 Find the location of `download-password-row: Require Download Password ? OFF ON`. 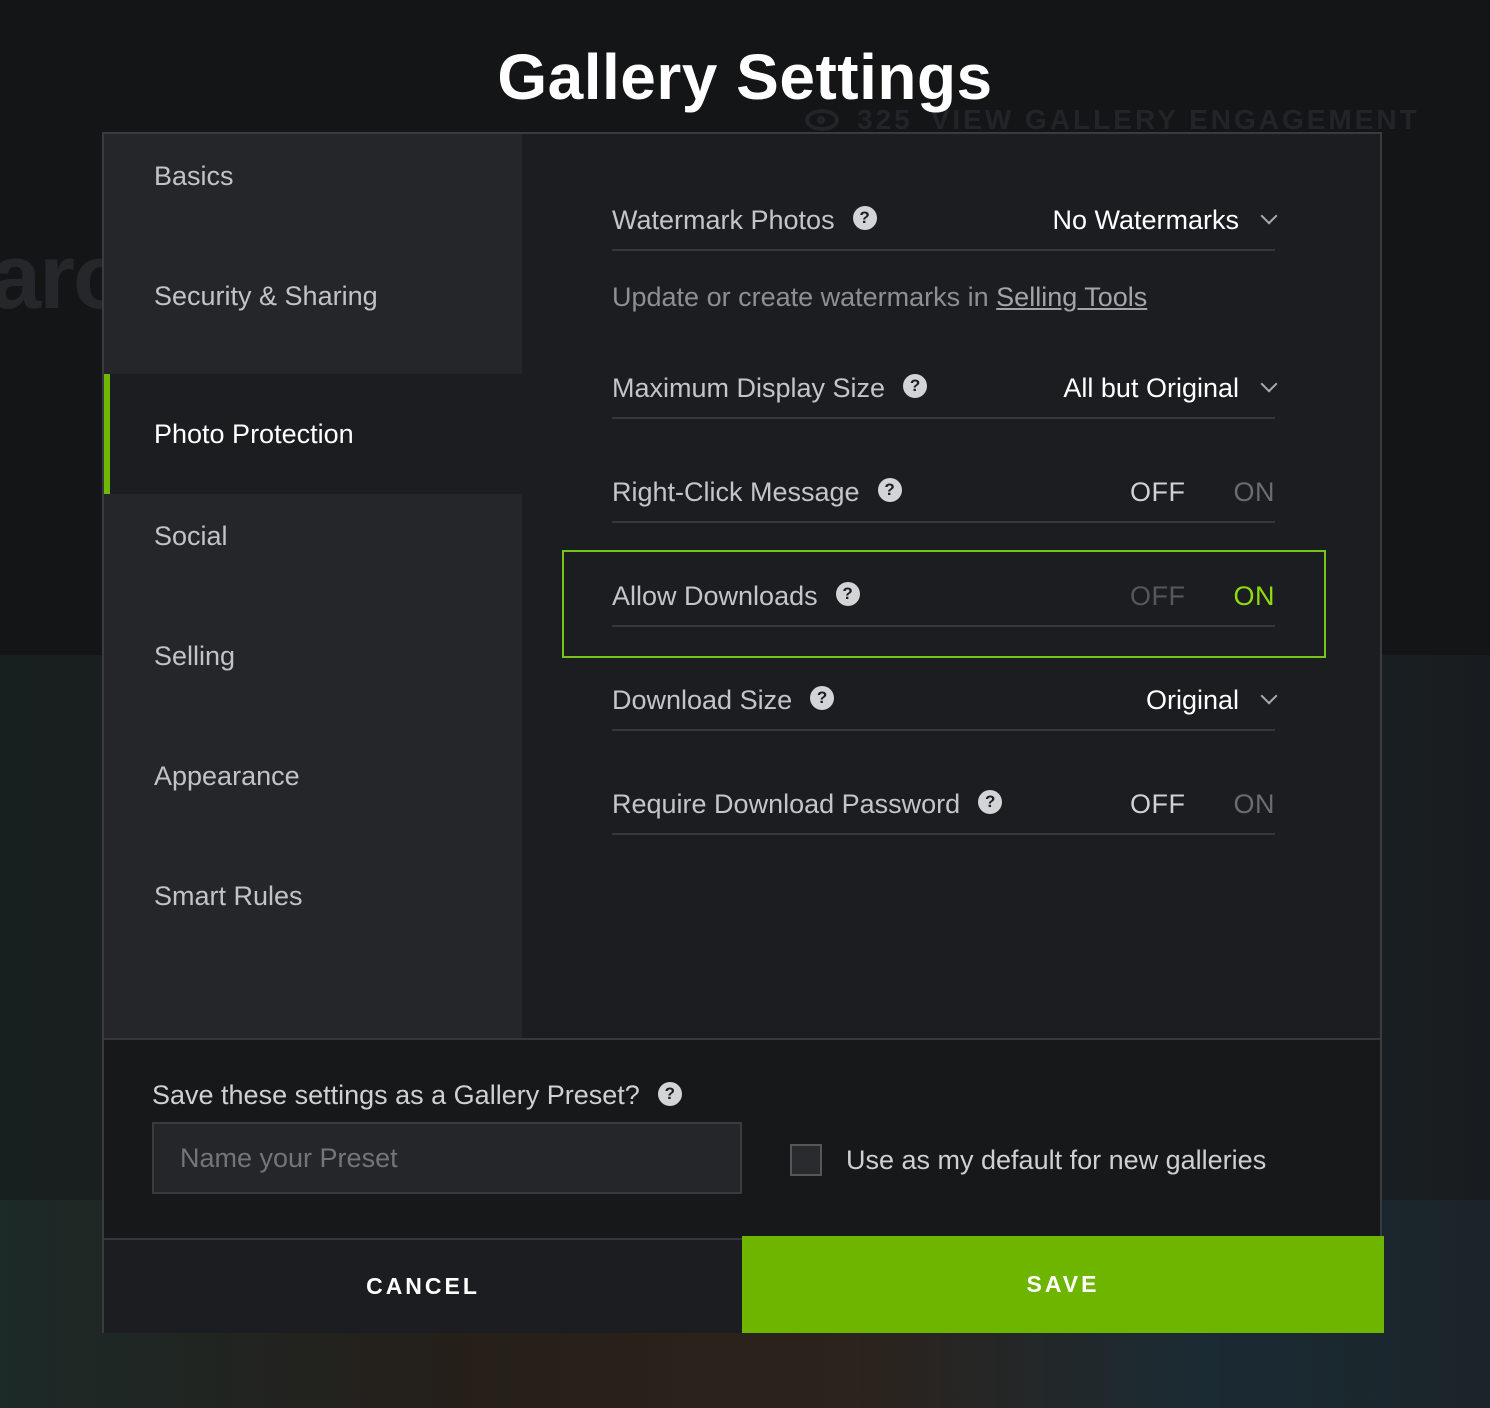

download-password-row: Require Download Password ? OFF ON is located at coordinates (943, 805).